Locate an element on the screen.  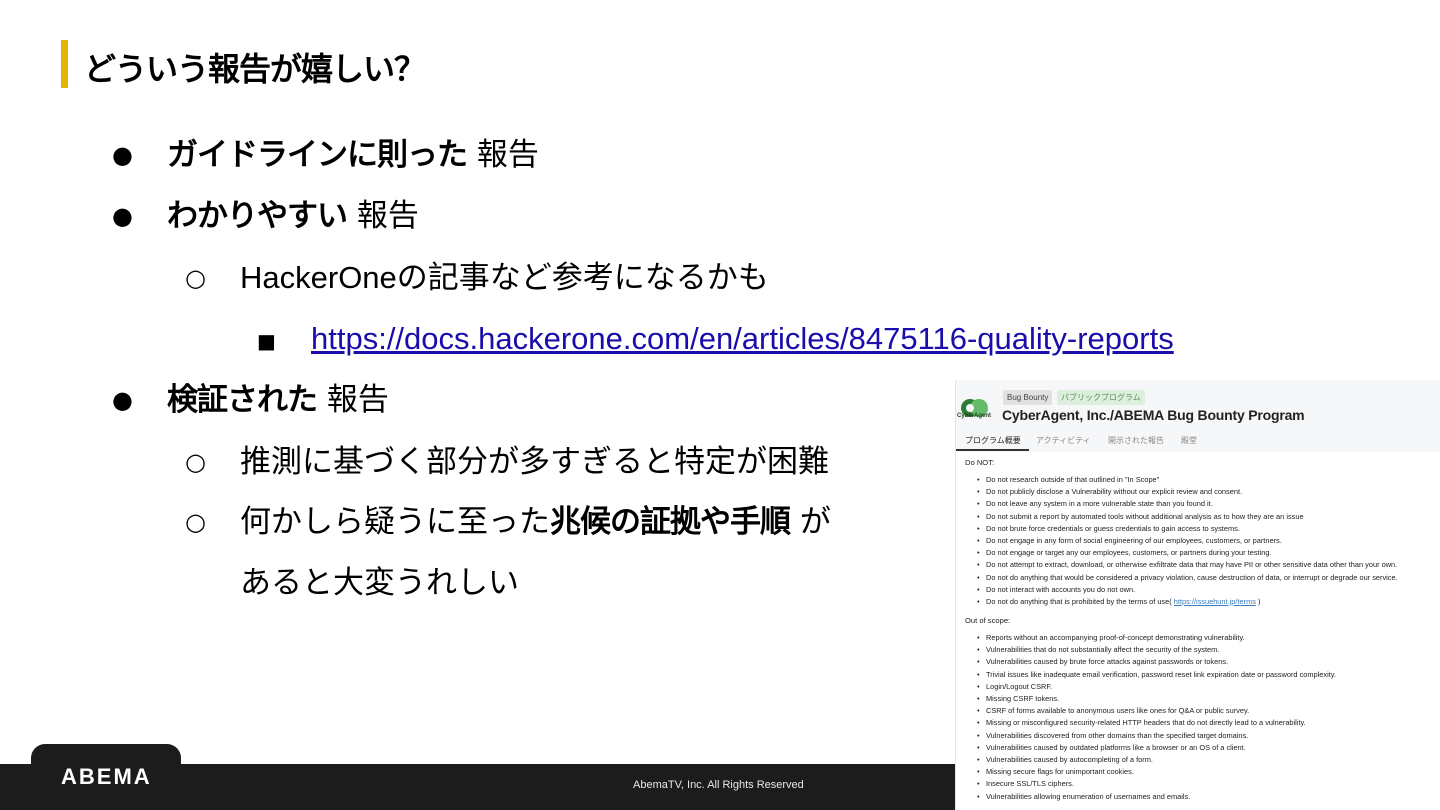
tab-disclosed-reports: 開示された報告 is located at coordinates (1136, 442).